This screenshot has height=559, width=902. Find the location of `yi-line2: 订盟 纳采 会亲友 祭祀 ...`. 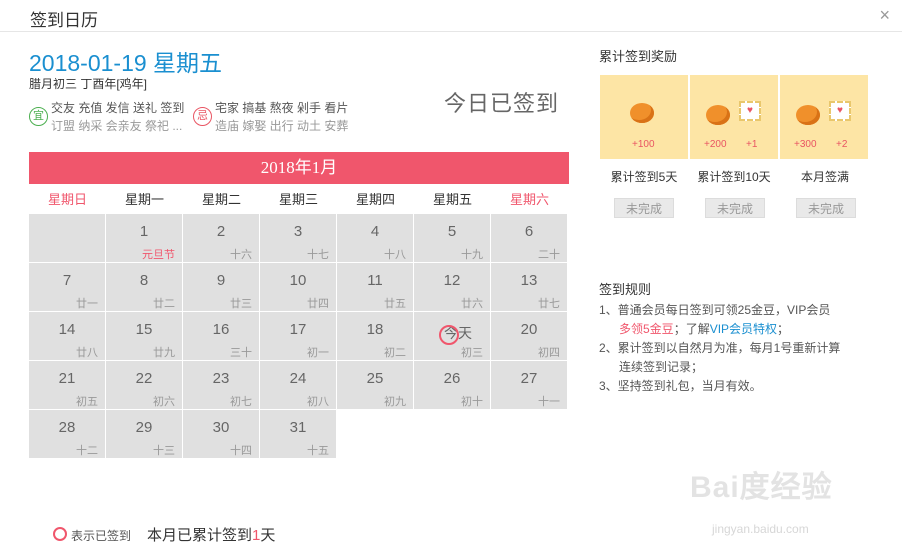

yi-line2: 订盟 纳采 会亲友 祭祀 ... is located at coordinates (117, 126).